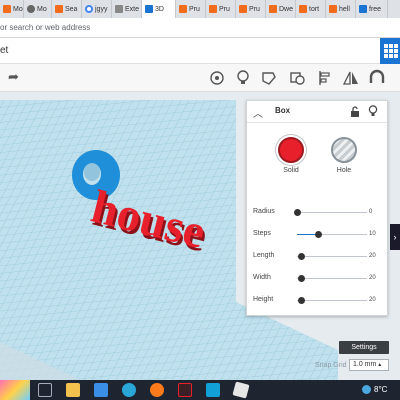 The height and width of the screenshot is (400, 400). What do you see at coordinates (73, 390) in the screenshot?
I see `file-explorer-icon` at bounding box center [73, 390].